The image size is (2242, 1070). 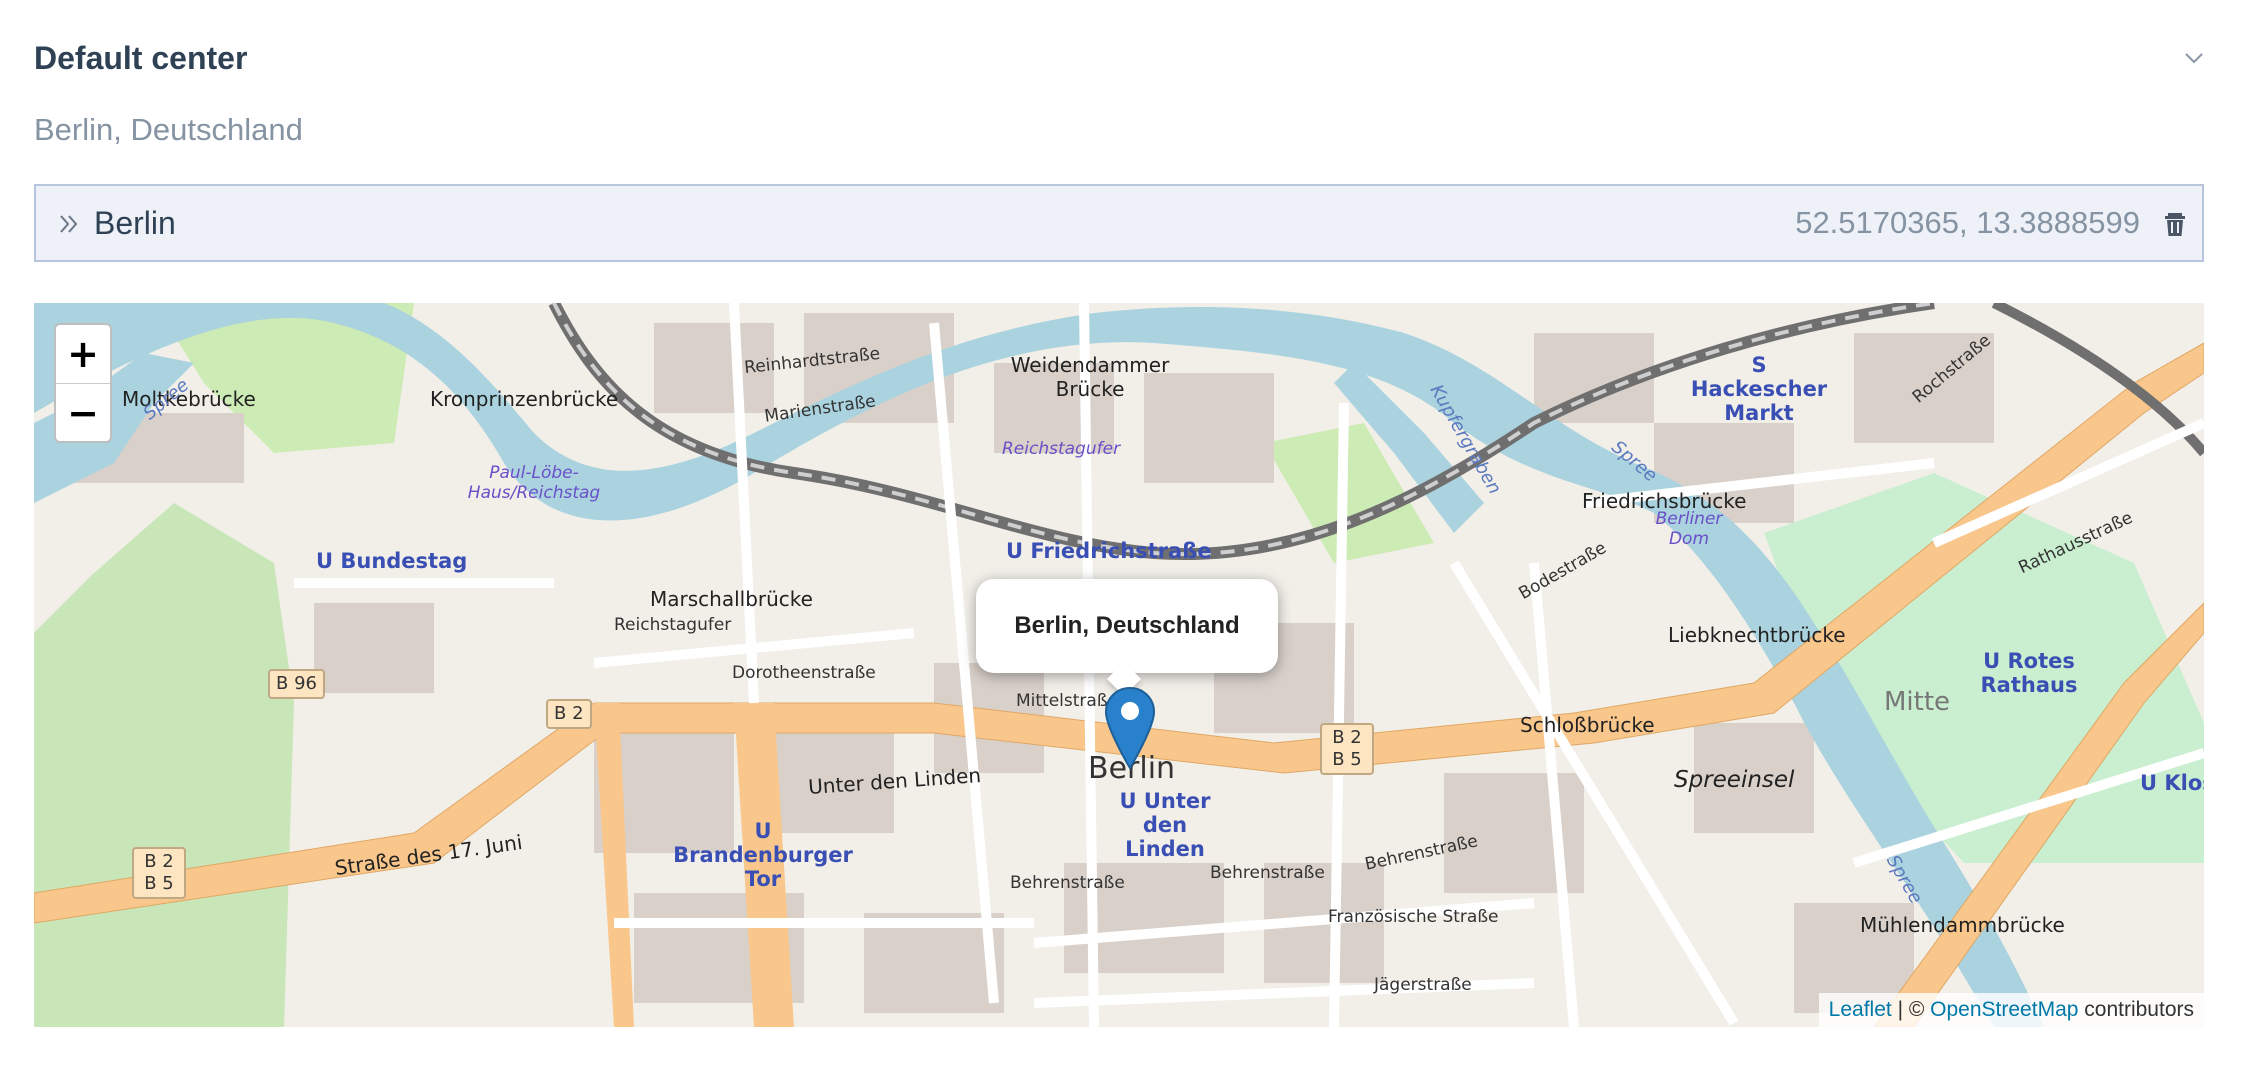 I want to click on map-label-street: Liebknechtbrücke, so click(x=1757, y=635).